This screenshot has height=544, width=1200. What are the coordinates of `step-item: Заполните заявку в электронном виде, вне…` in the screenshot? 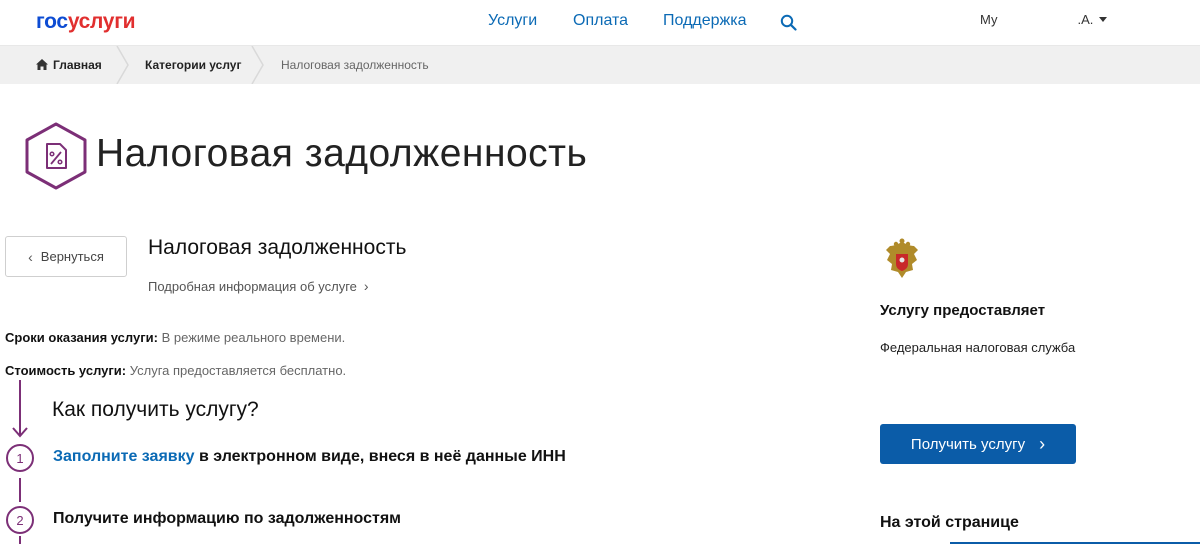 It's located at (309, 457).